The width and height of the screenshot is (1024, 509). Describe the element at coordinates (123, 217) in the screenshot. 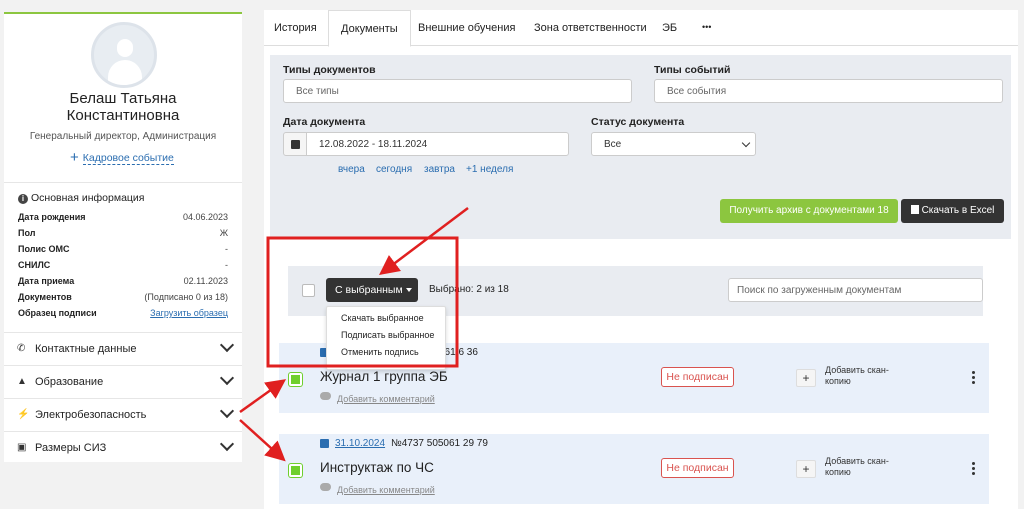

I see `info-row-birthdate: Дата рождения 04.06.2023` at that location.